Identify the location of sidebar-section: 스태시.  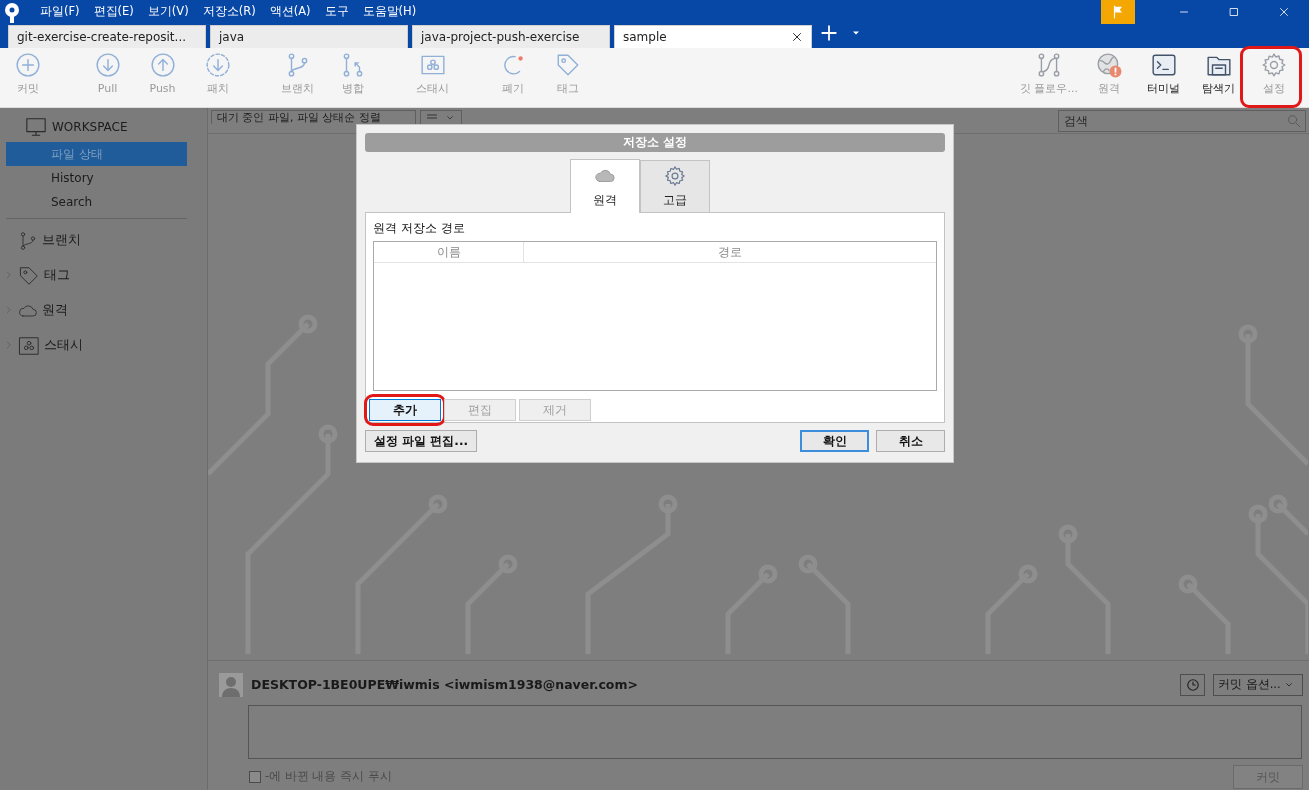
(63, 345).